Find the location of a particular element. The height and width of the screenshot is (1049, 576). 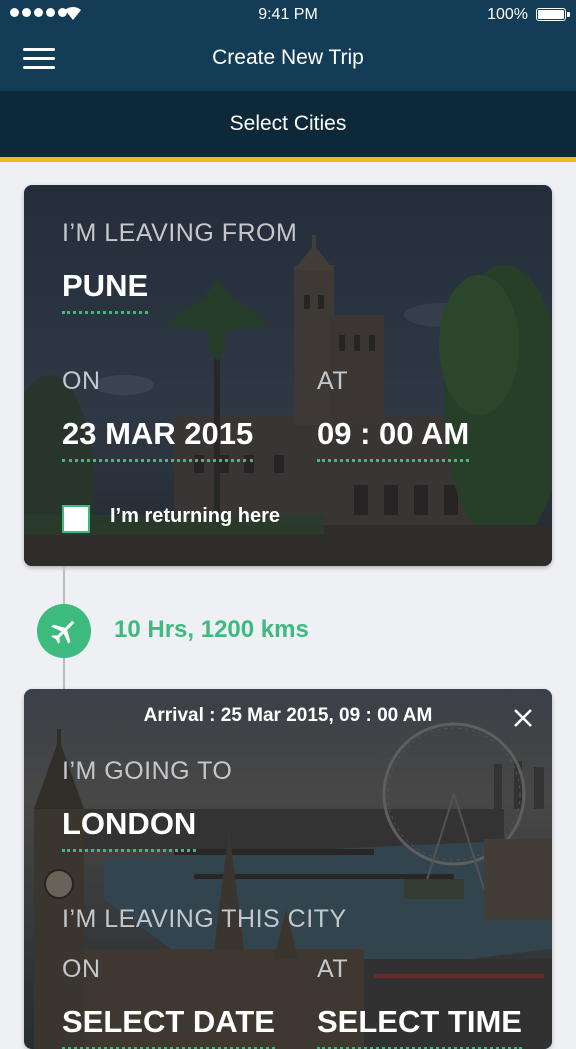

arrival-label: Arrival : is located at coordinates (179, 715).